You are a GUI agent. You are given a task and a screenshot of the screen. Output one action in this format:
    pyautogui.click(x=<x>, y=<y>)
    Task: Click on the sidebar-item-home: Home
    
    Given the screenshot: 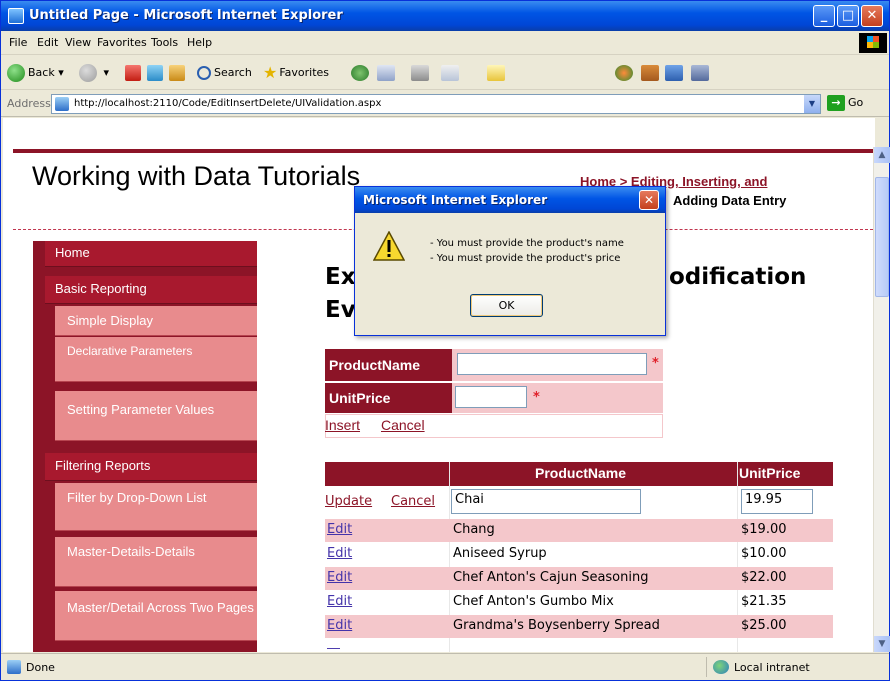 What is the action you would take?
    pyautogui.click(x=151, y=254)
    